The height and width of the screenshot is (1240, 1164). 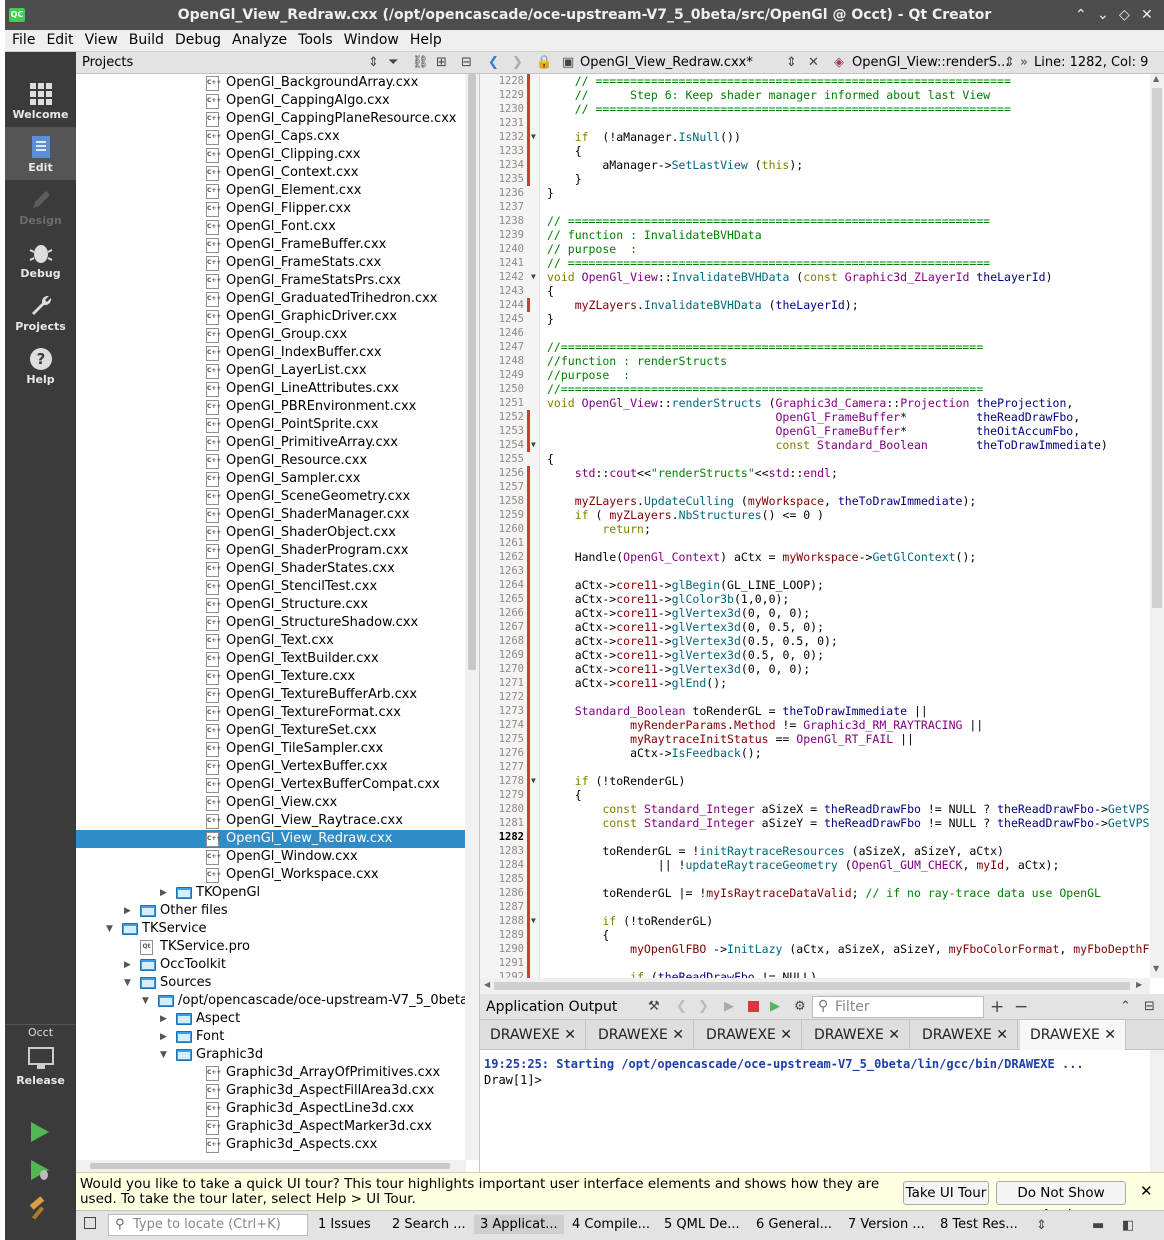 I want to click on scroll-right-icon: ▶, so click(x=1139, y=984).